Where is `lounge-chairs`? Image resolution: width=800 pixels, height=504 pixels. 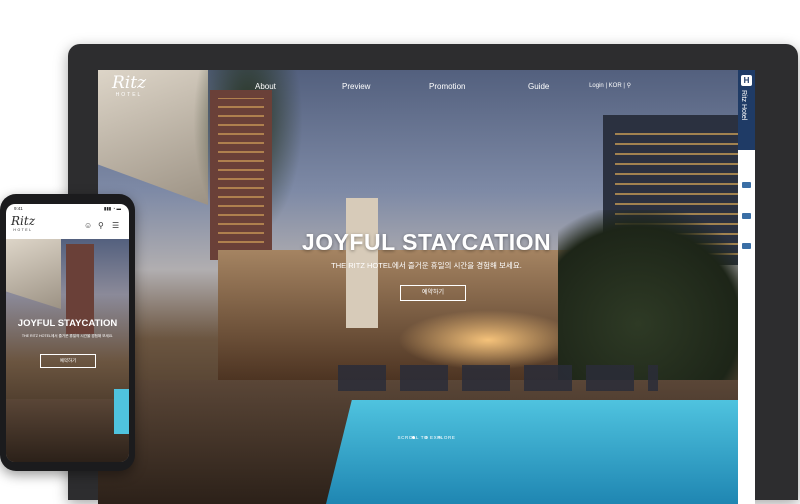
lounge-chairs is located at coordinates (498, 378).